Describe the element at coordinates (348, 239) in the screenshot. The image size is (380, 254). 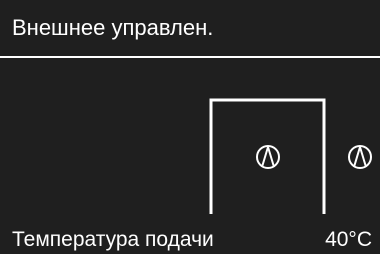
I see `flow-temperature-value: 40°C` at that location.